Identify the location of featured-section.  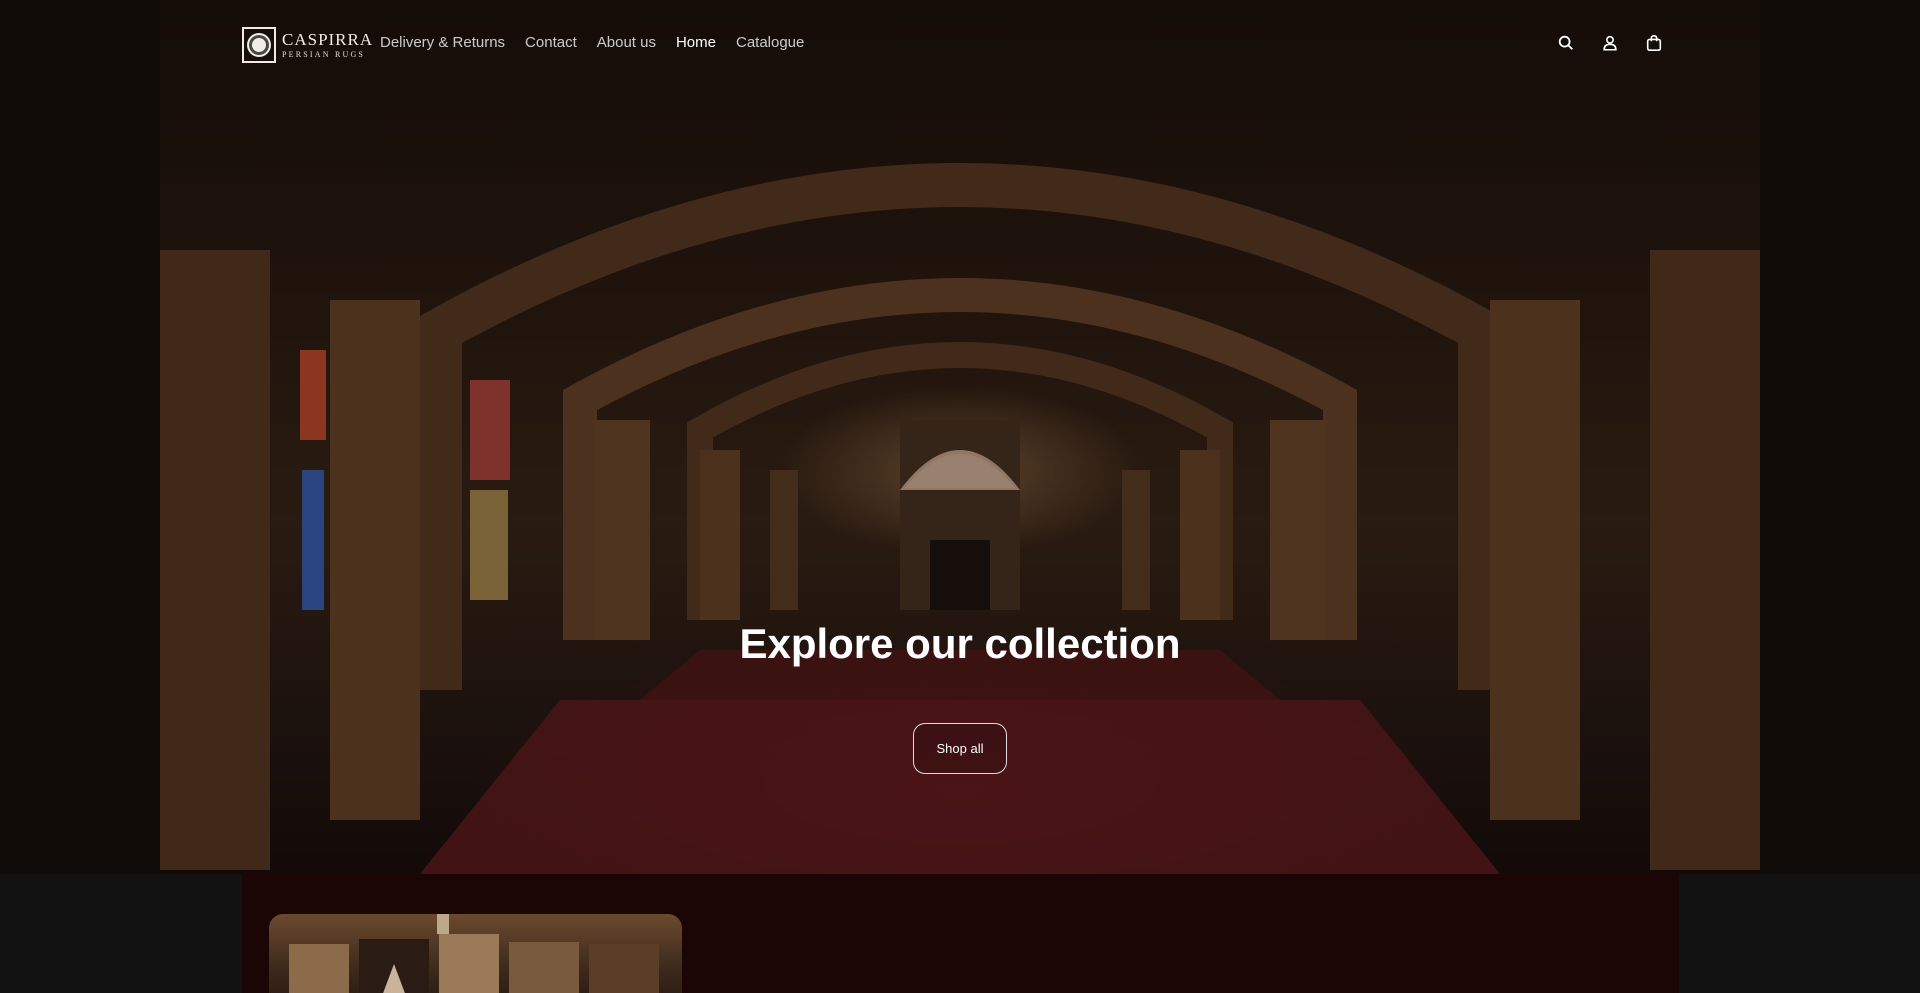
(960, 933).